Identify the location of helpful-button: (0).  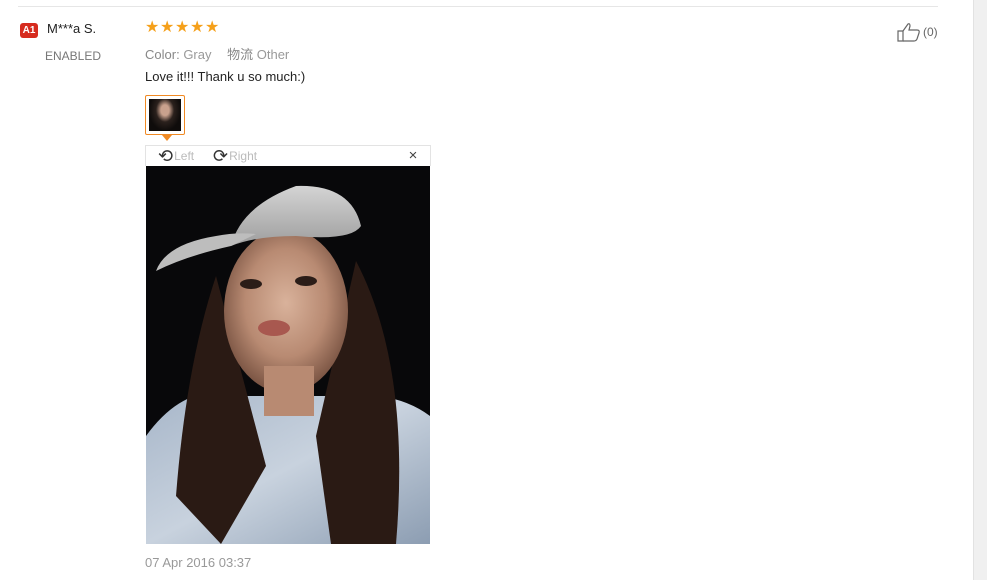
(917, 32).